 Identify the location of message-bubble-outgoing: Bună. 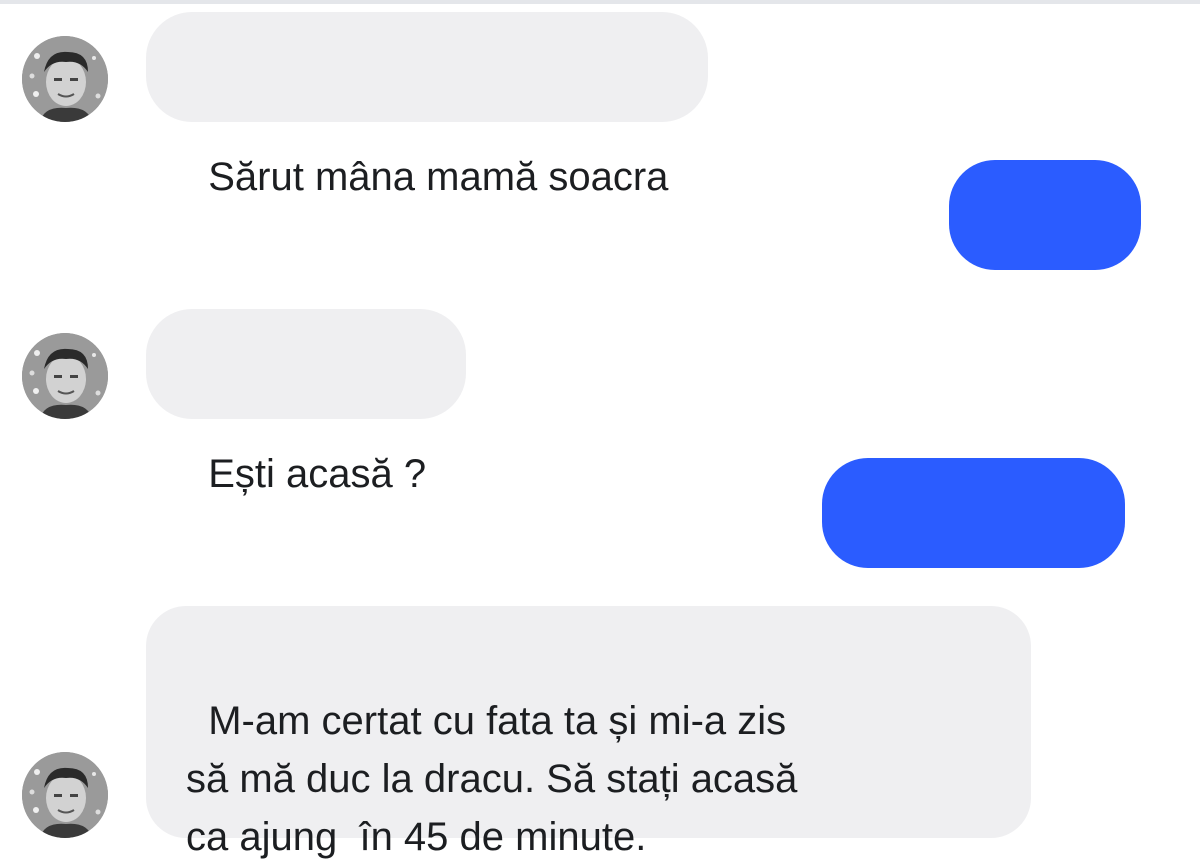
(1045, 253).